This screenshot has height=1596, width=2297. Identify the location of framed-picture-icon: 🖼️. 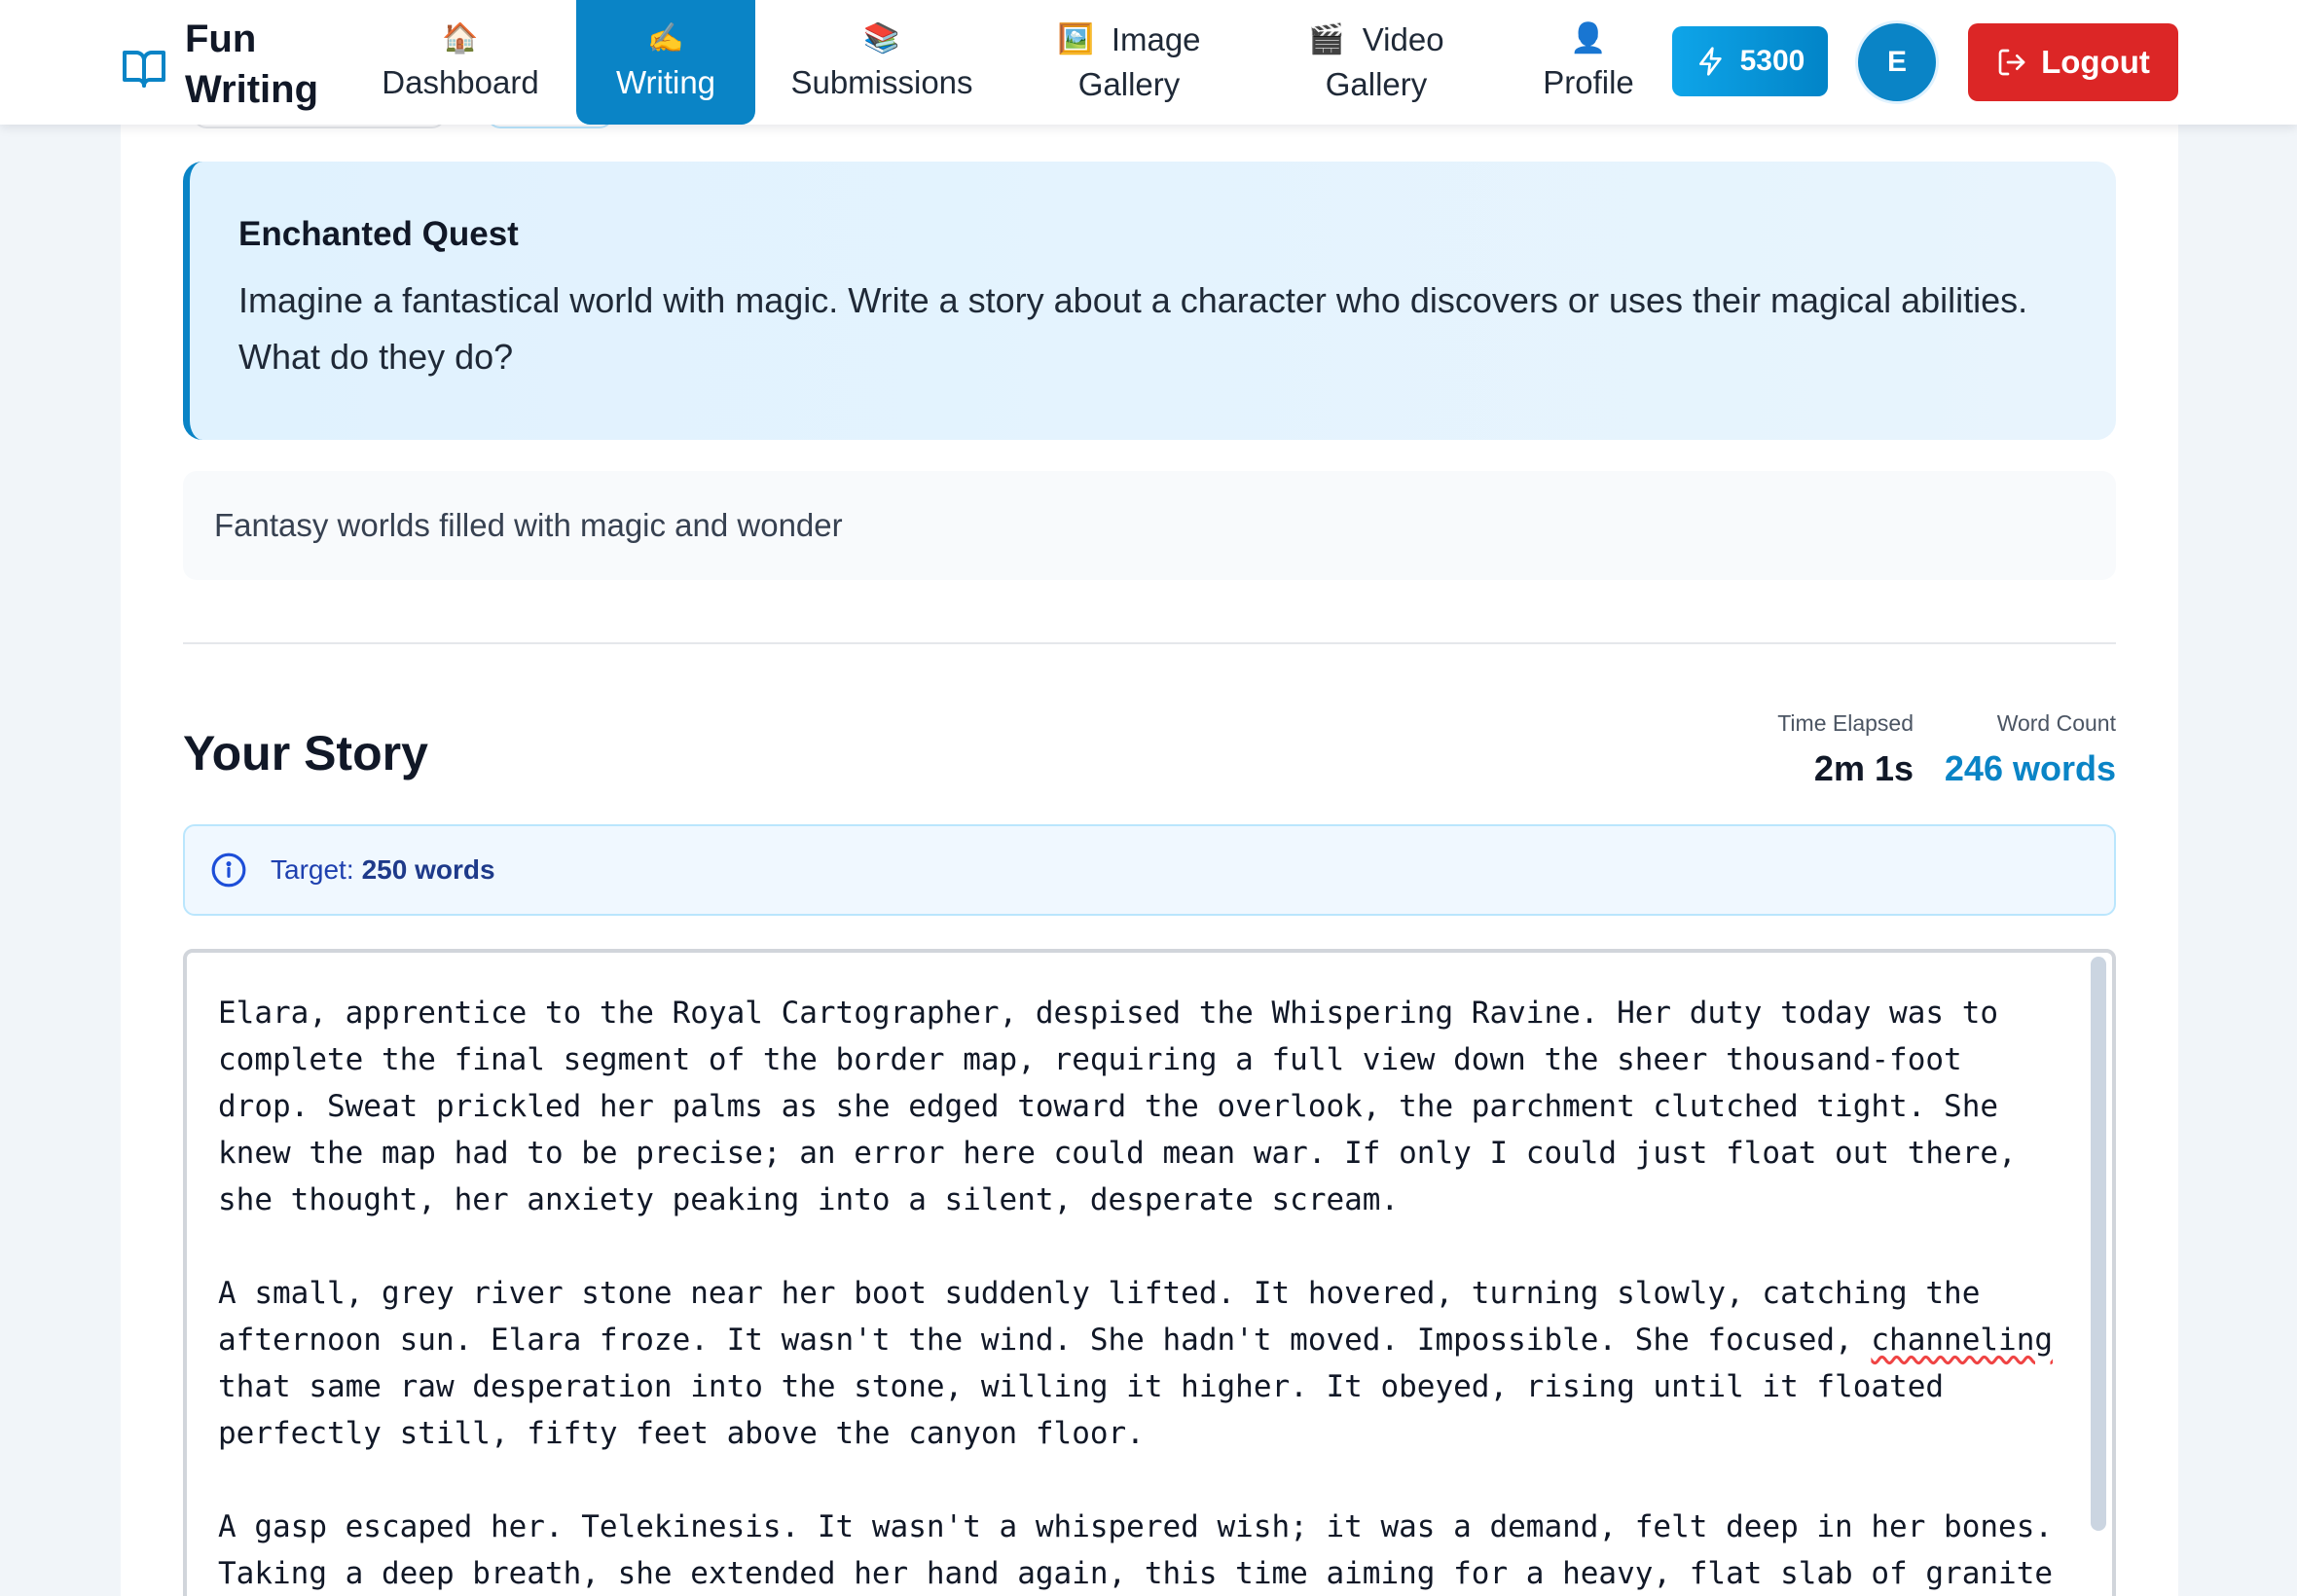
(1075, 39).